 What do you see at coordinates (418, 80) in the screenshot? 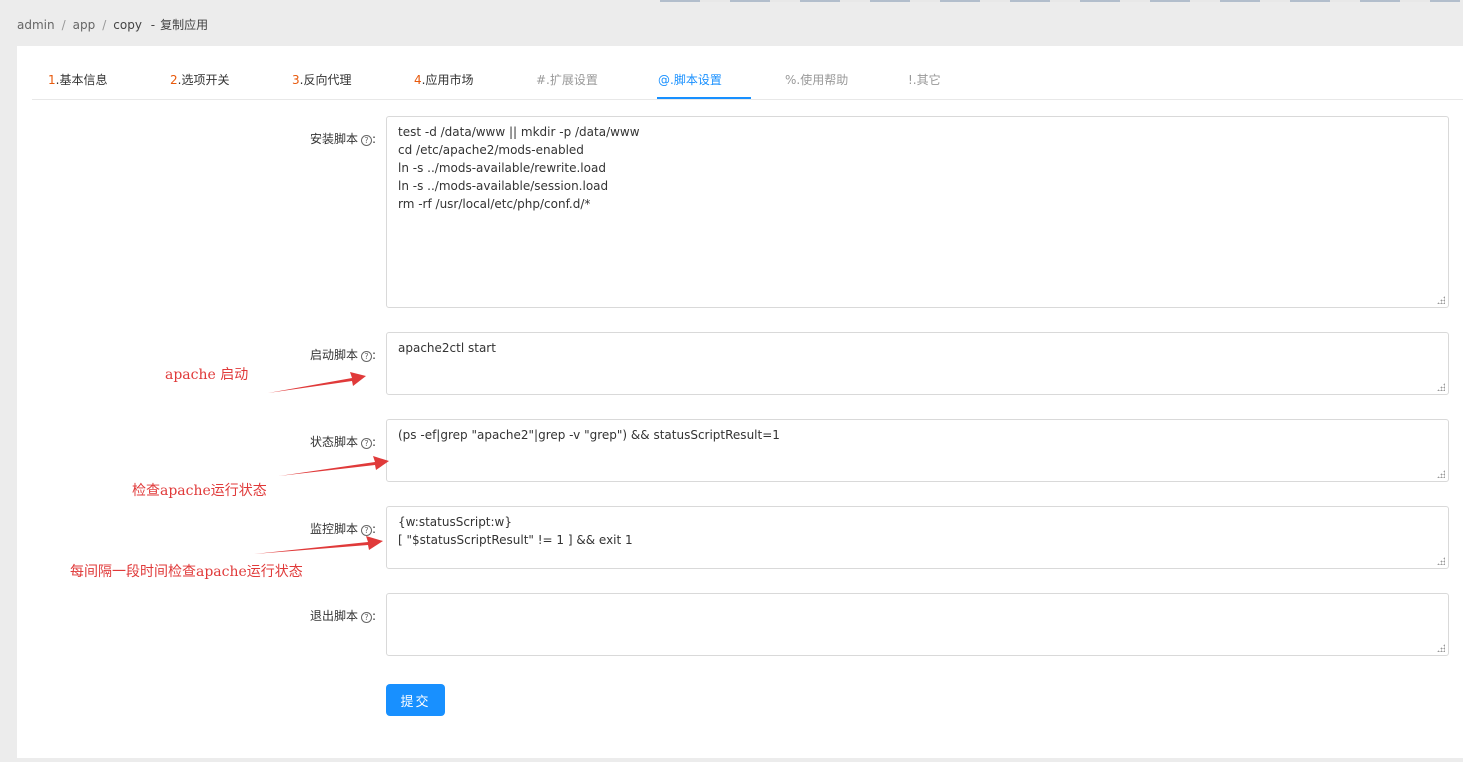
I see `tab-number: 4` at bounding box center [418, 80].